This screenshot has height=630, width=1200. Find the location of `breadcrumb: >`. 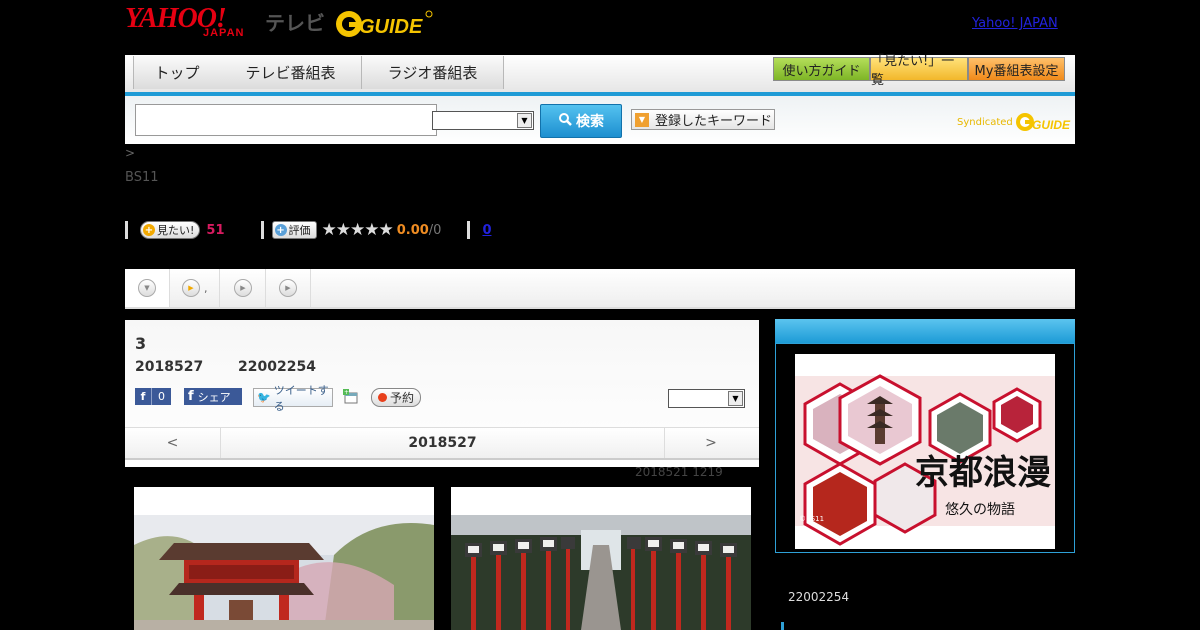

breadcrumb: > is located at coordinates (130, 153).